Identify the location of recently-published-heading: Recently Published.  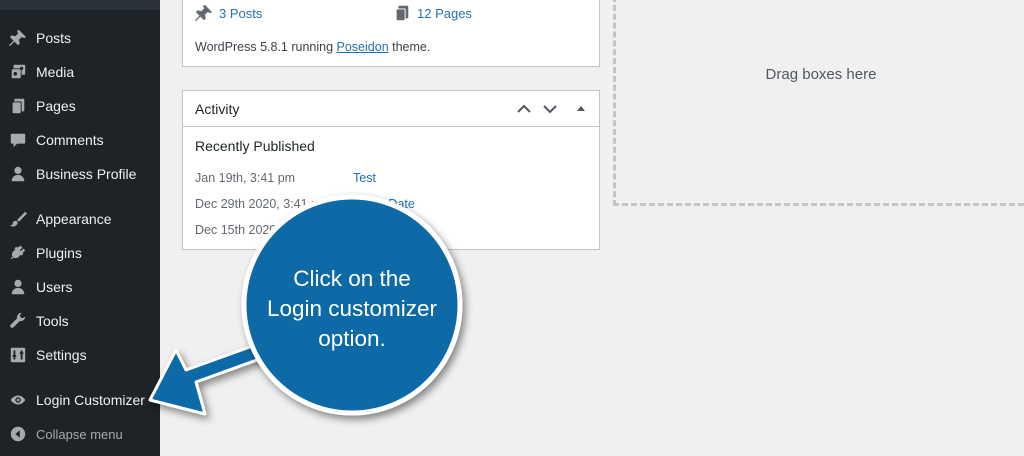
(255, 146).